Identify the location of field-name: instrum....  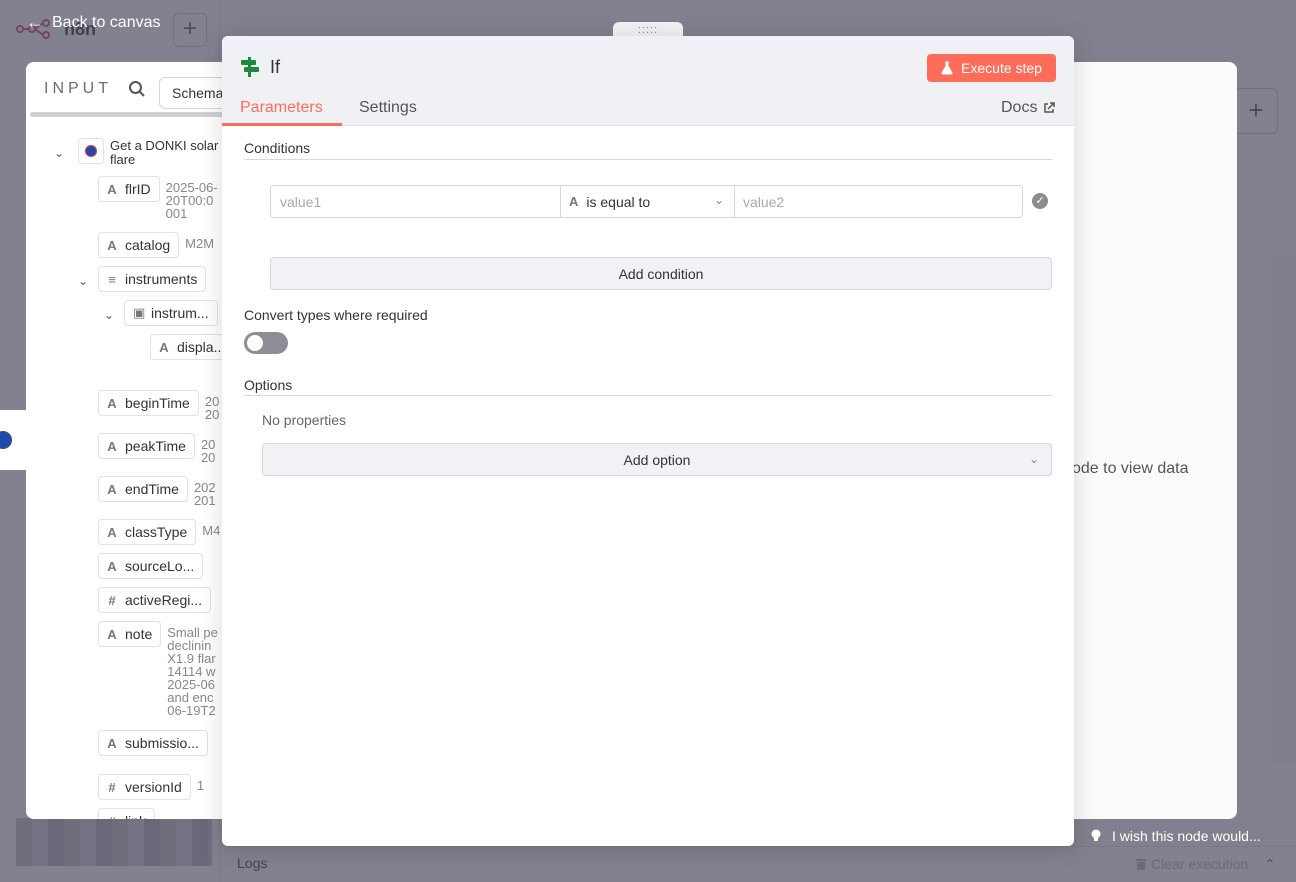
(180, 313).